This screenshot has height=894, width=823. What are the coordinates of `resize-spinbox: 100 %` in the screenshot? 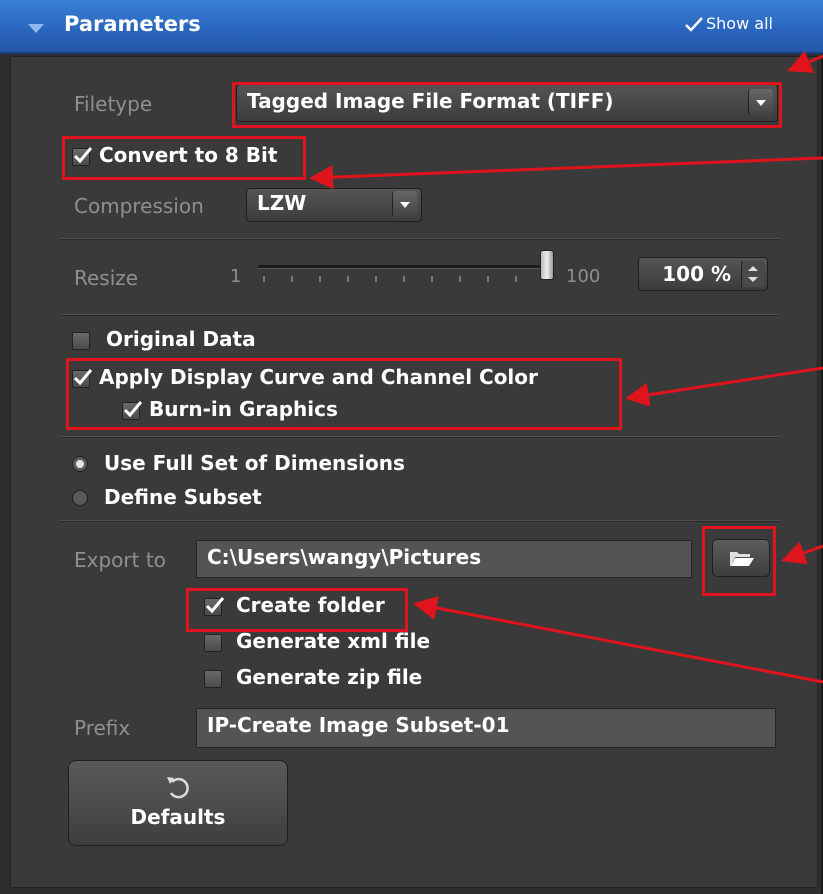 It's located at (703, 274).